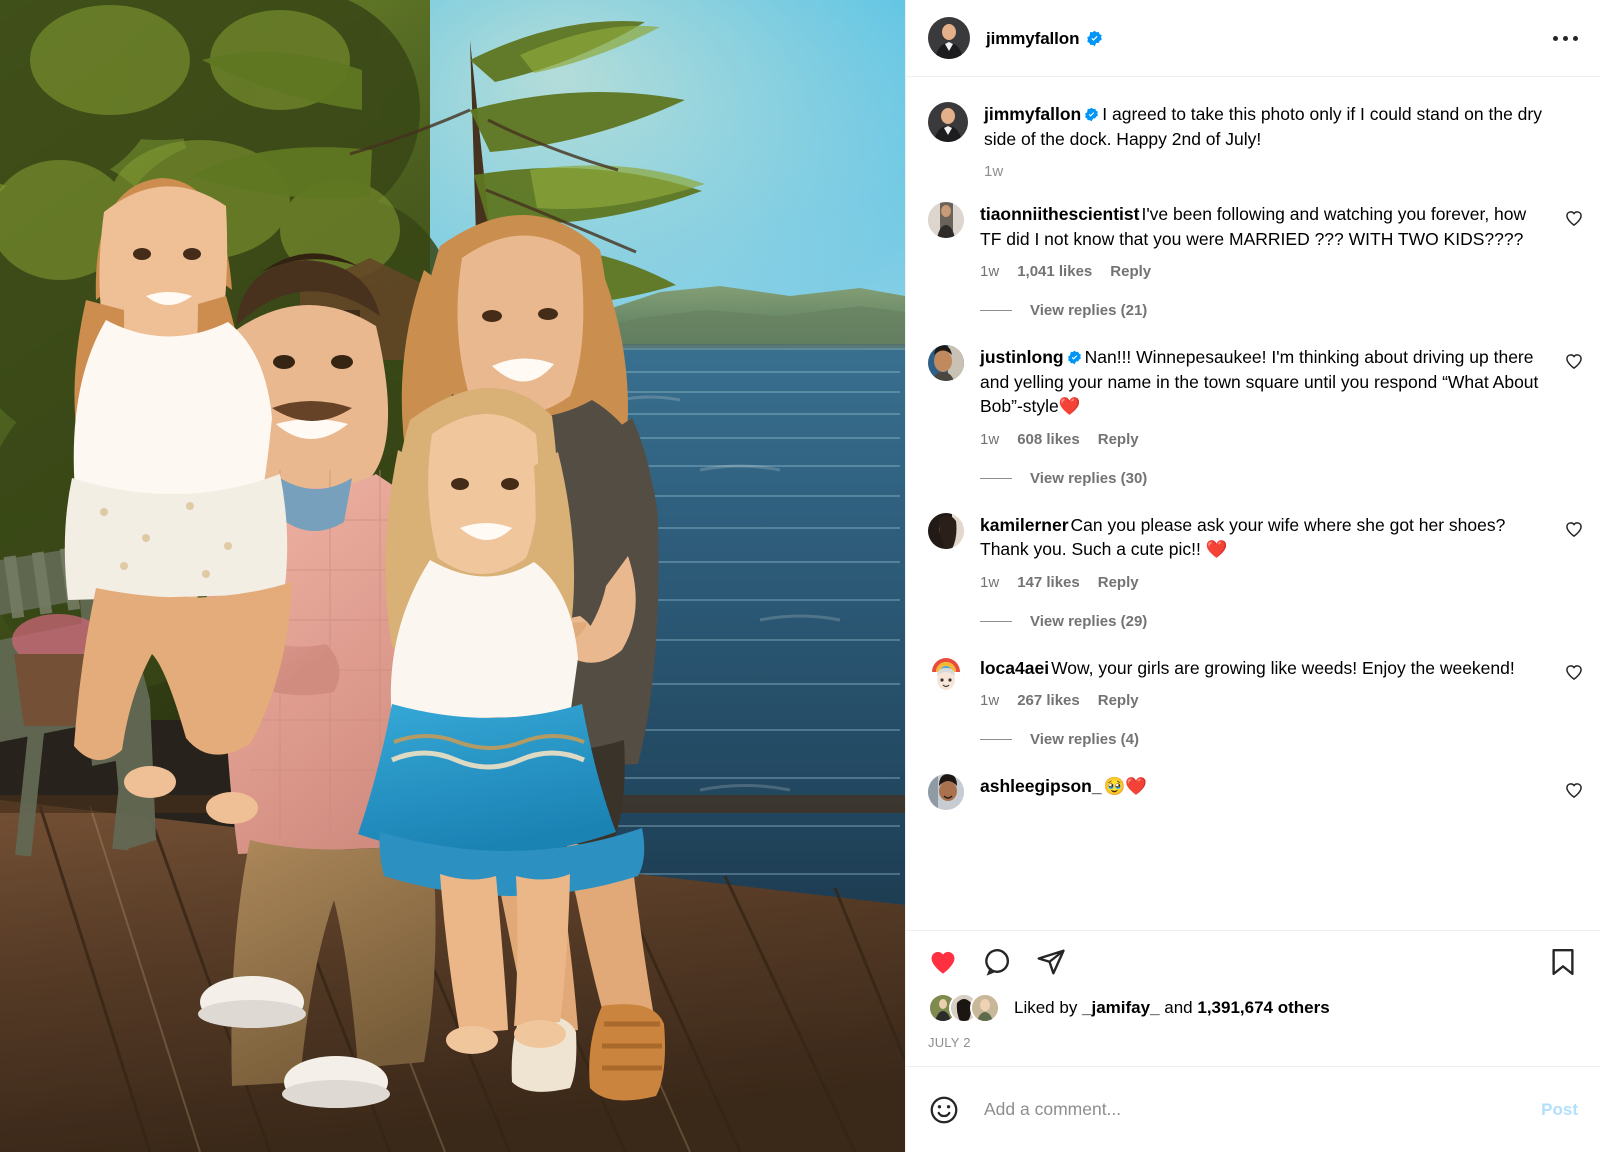  What do you see at coordinates (1084, 739) in the screenshot?
I see `view-replies-label: View replies (4)` at bounding box center [1084, 739].